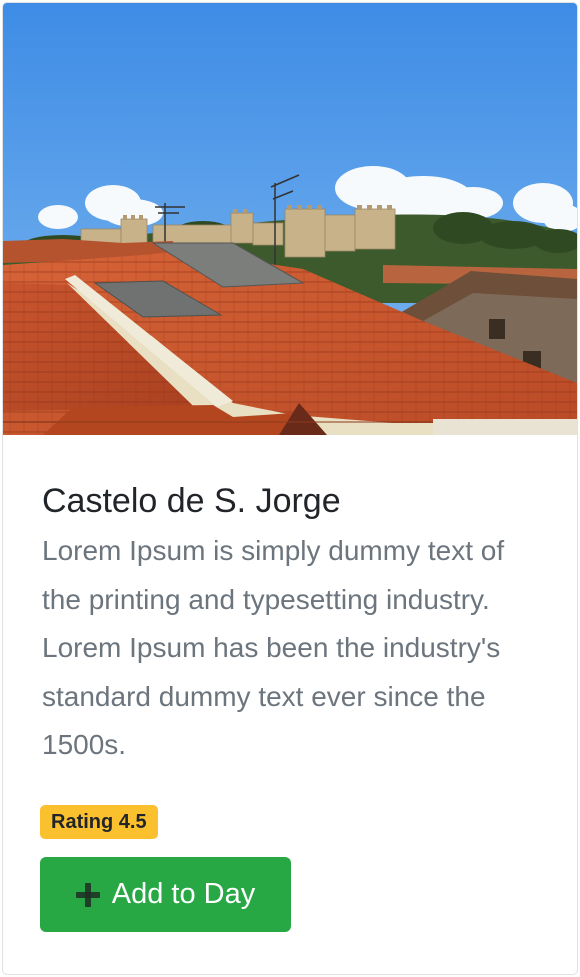 The height and width of the screenshot is (977, 580). I want to click on add-to-day-button: Add to Day, so click(165, 894).